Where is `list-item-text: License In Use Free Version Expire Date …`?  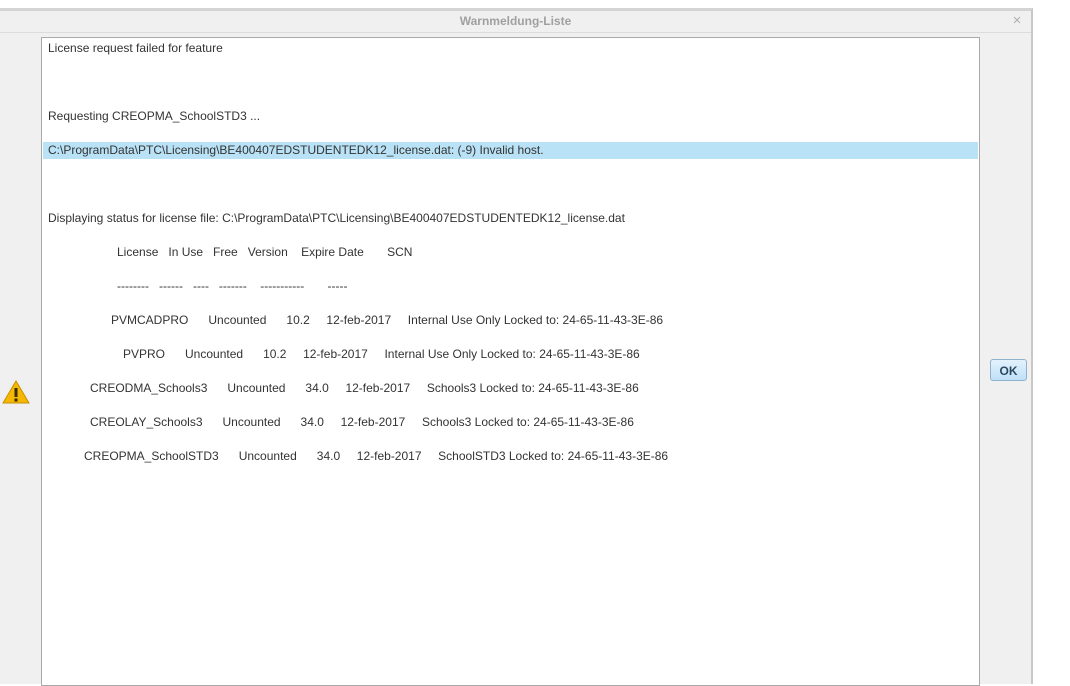
list-item-text: License In Use Free Version Expire Date … is located at coordinates (265, 252).